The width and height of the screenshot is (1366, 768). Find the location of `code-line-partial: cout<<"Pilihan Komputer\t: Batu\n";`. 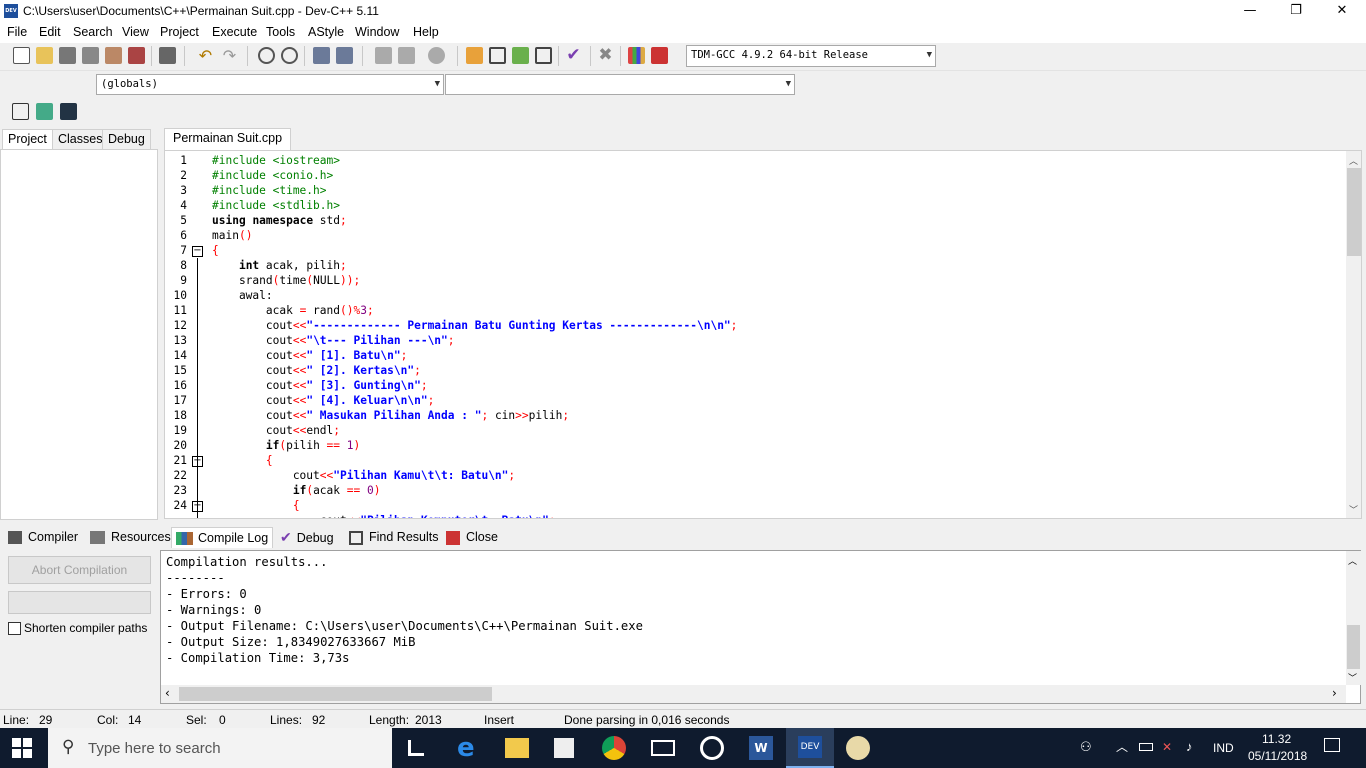

code-line-partial: cout<<"Pilihan Komputer\t: Batu\n"; is located at coordinates (384, 516).